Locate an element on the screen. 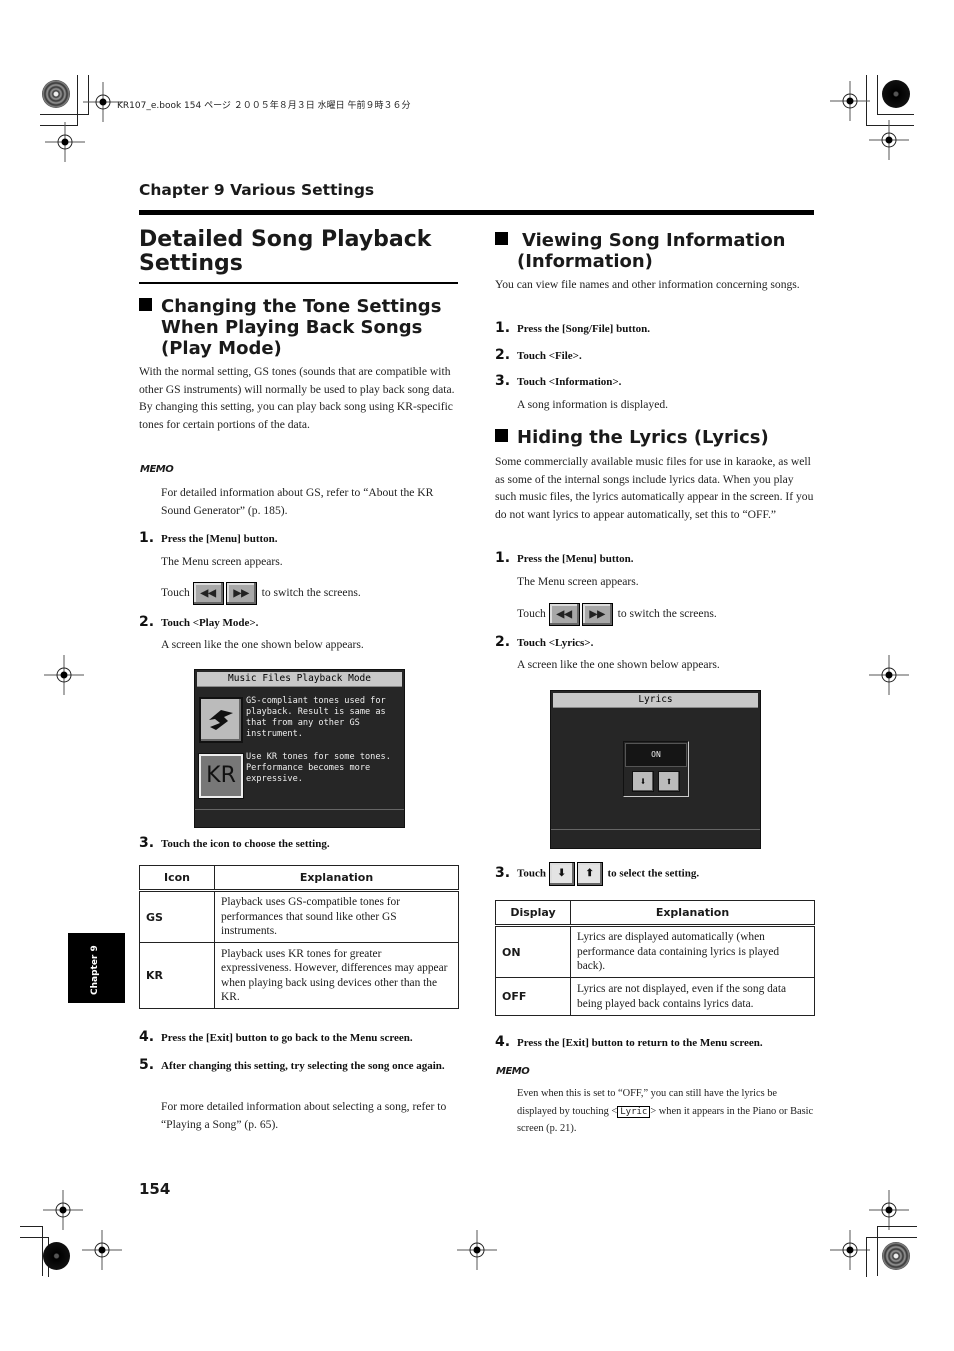 This screenshot has width=954, height=1351. section-heading-information: Viewing Song Information (Information) is located at coordinates (660, 251).